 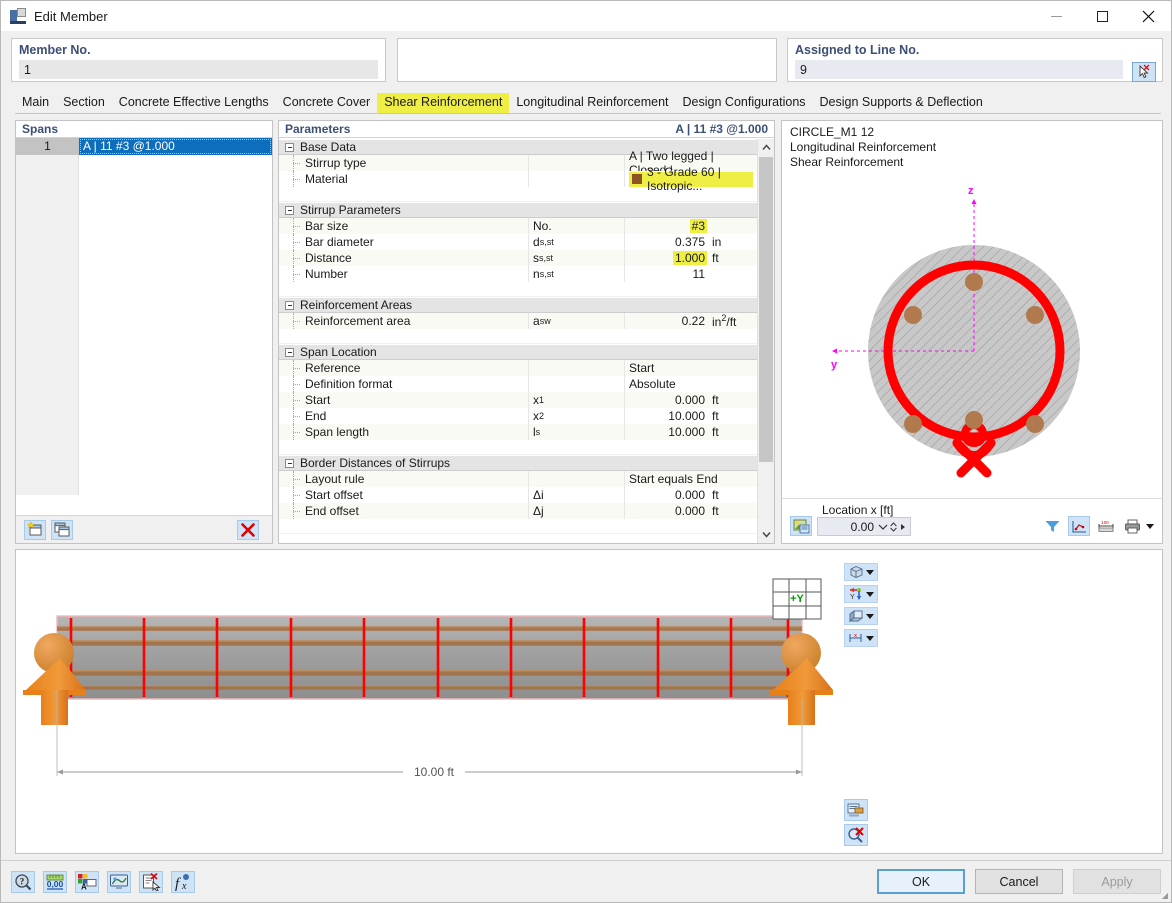 I want to click on param-value: 0.22 in2/ft, so click(x=691, y=321).